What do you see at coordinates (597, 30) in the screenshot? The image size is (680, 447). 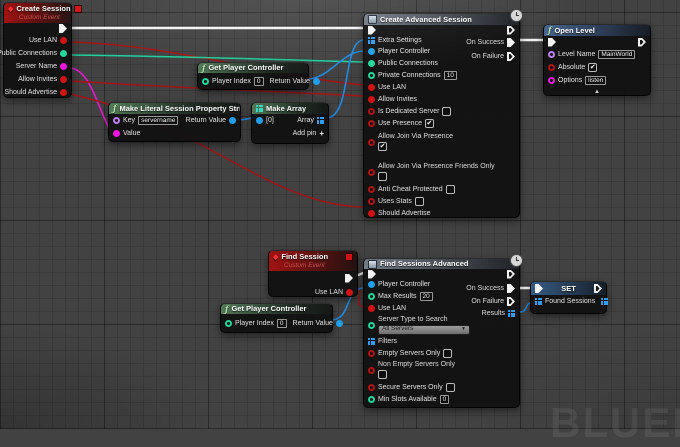 I see `node-header: Open Level` at bounding box center [597, 30].